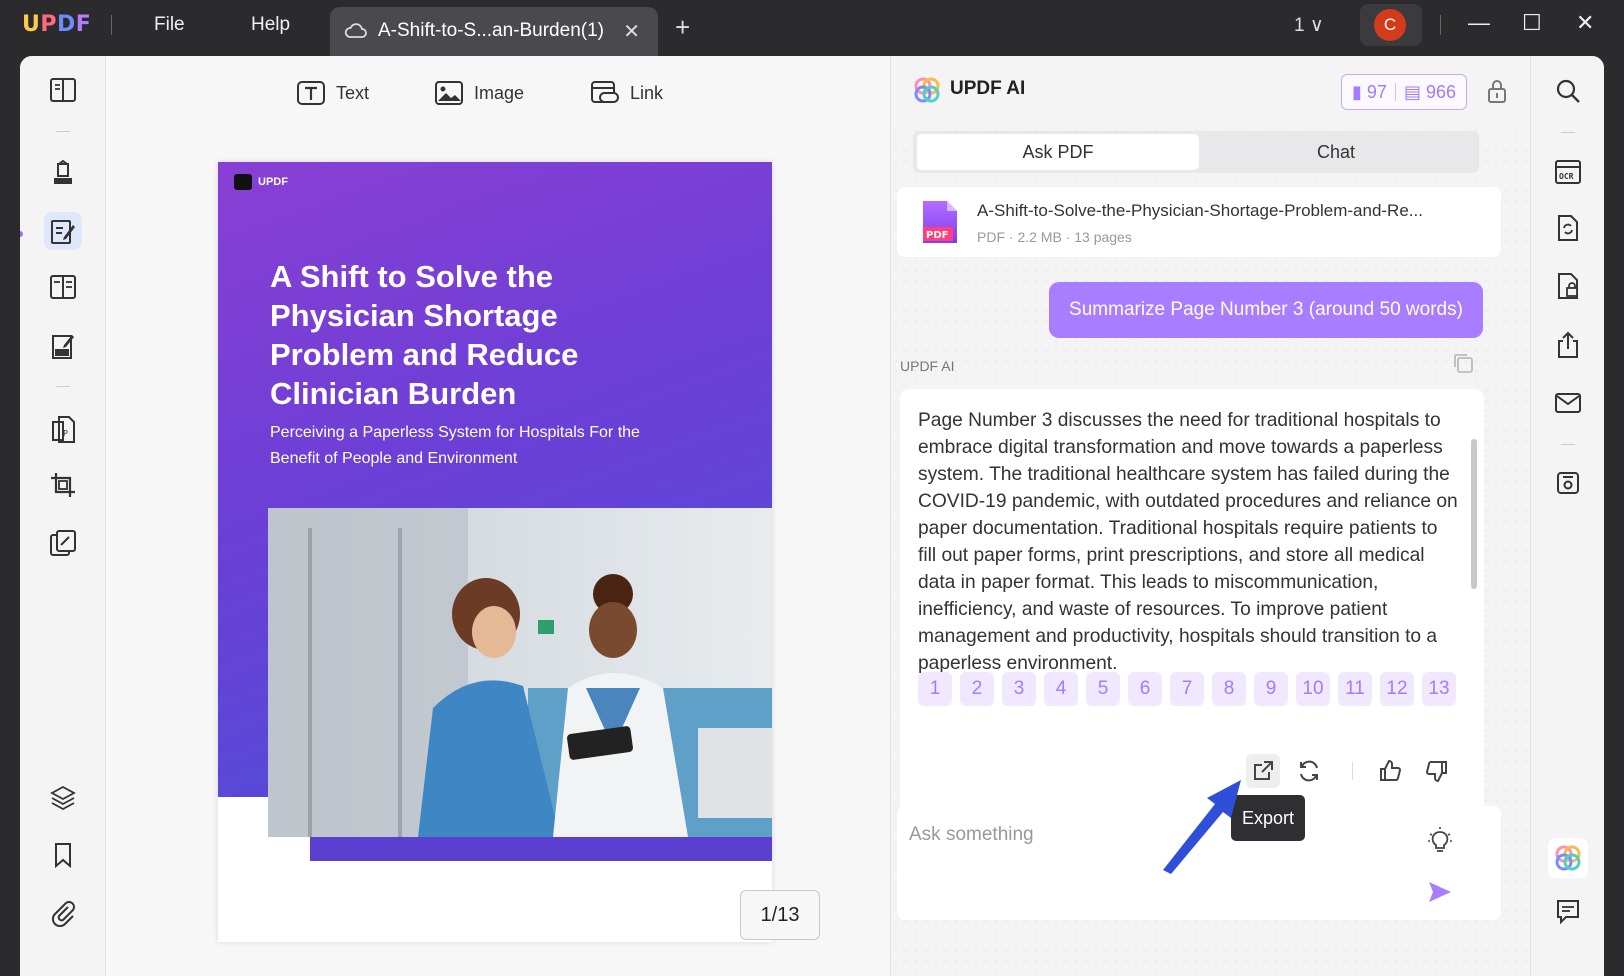 Image resolution: width=1624 pixels, height=976 pixels. Describe the element at coordinates (631, 31) in the screenshot. I see `tab-close-icon: ✕` at that location.